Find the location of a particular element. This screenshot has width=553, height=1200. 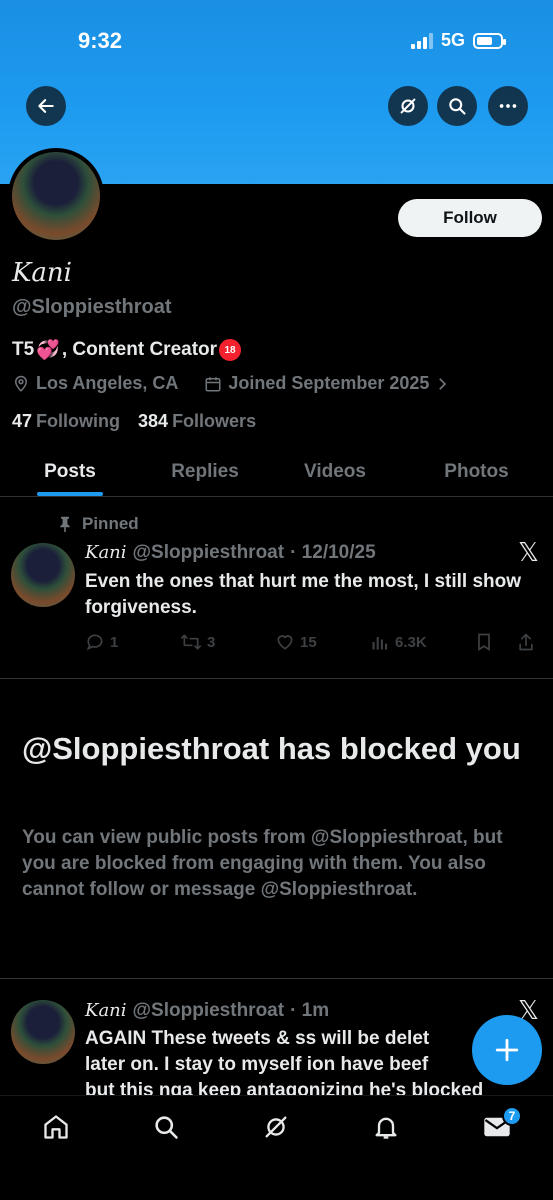

profile-handle: @Sloppiesthroat is located at coordinates (92, 307).